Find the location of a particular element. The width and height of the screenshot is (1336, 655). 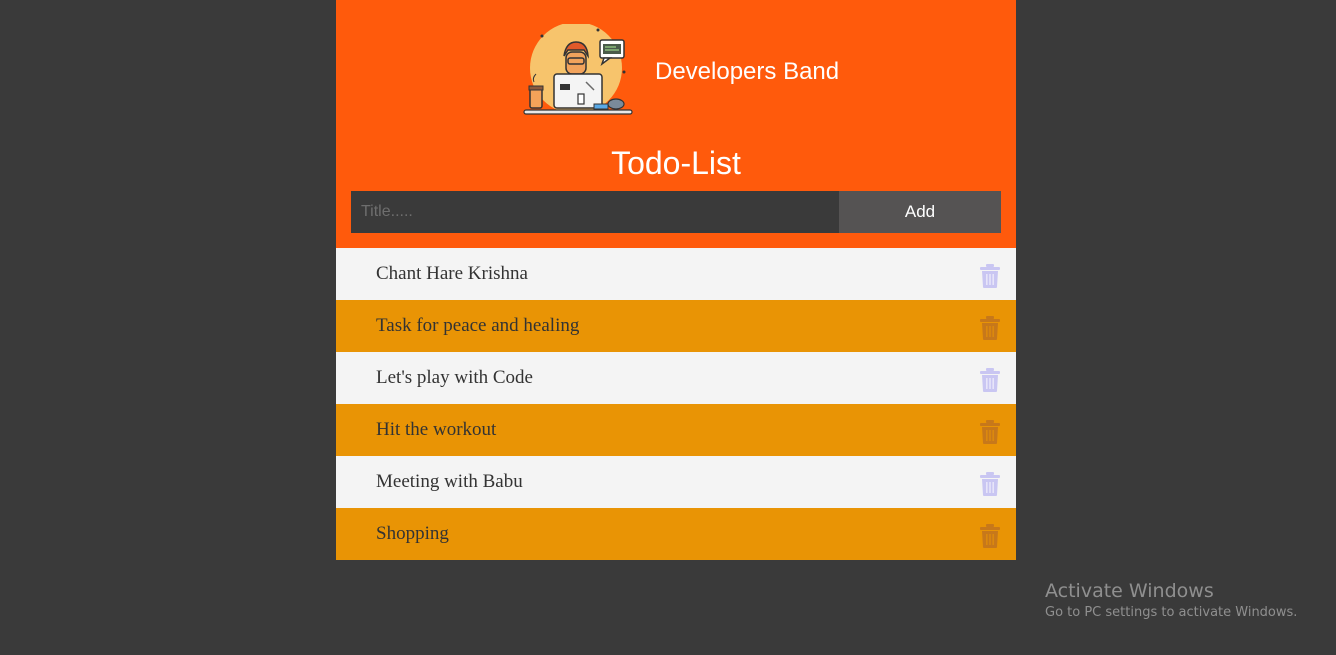

todo-item: Hit the workout is located at coordinates (676, 430).